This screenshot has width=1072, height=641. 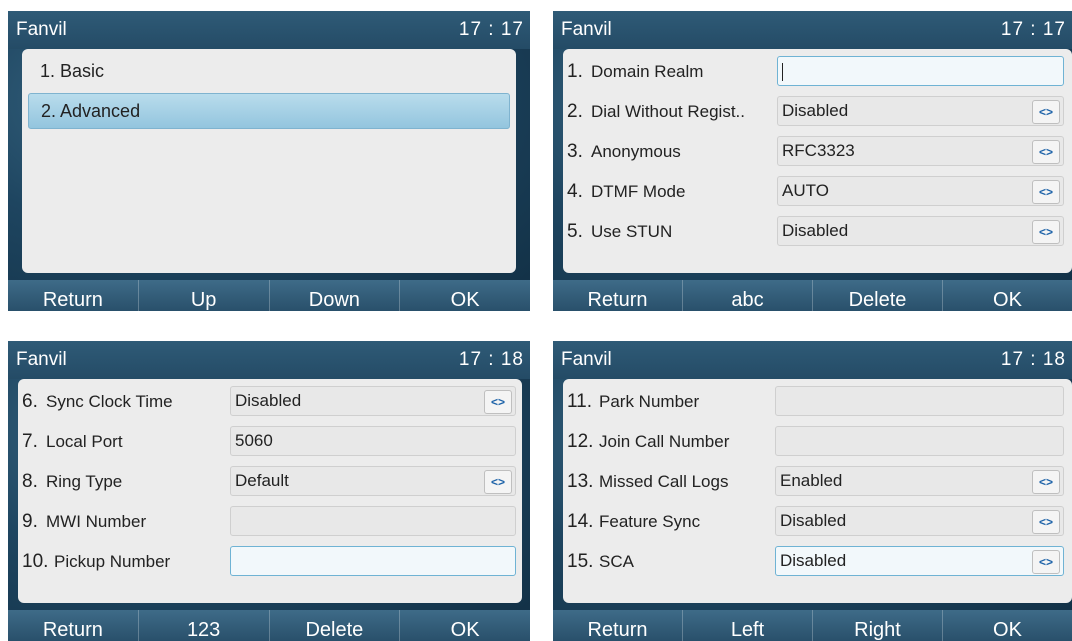 What do you see at coordinates (920, 71) in the screenshot?
I see `domain-realm-input` at bounding box center [920, 71].